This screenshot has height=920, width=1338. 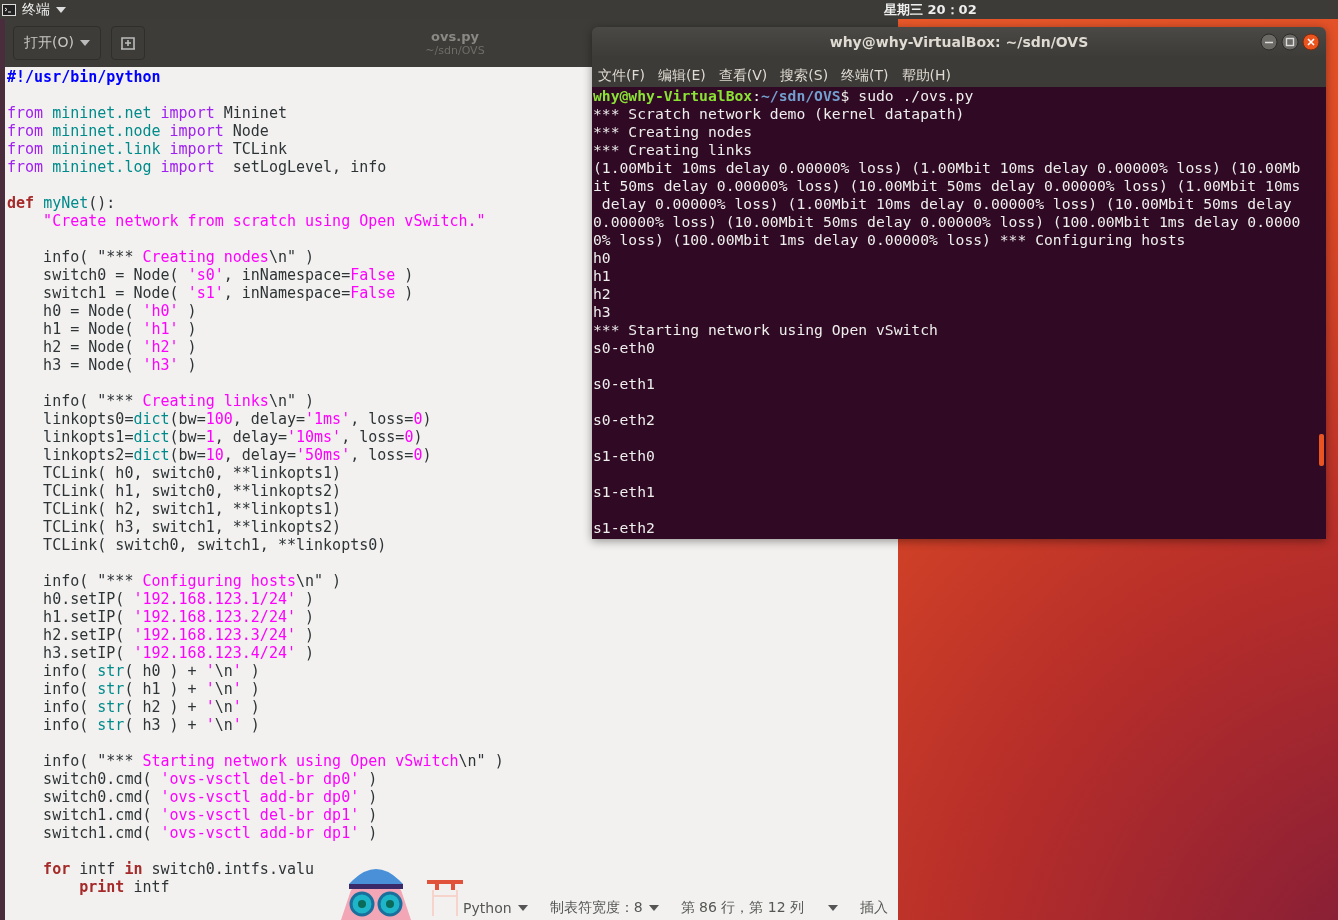 What do you see at coordinates (682, 76) in the screenshot?
I see `menu-item: 编辑(E)` at bounding box center [682, 76].